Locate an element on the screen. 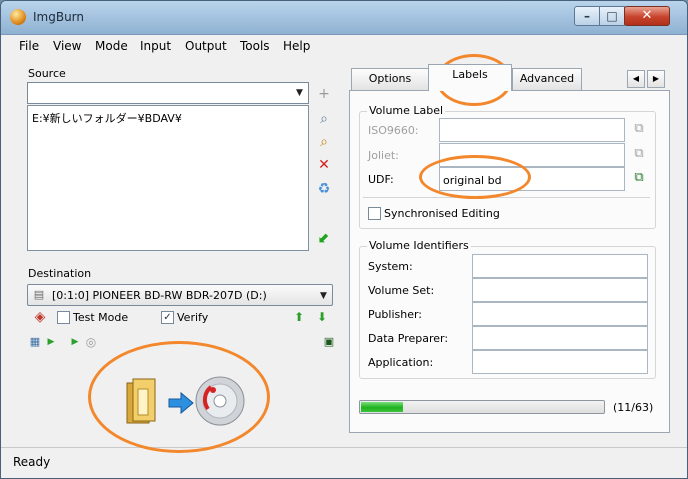  tab-labels: Labels is located at coordinates (470, 77).